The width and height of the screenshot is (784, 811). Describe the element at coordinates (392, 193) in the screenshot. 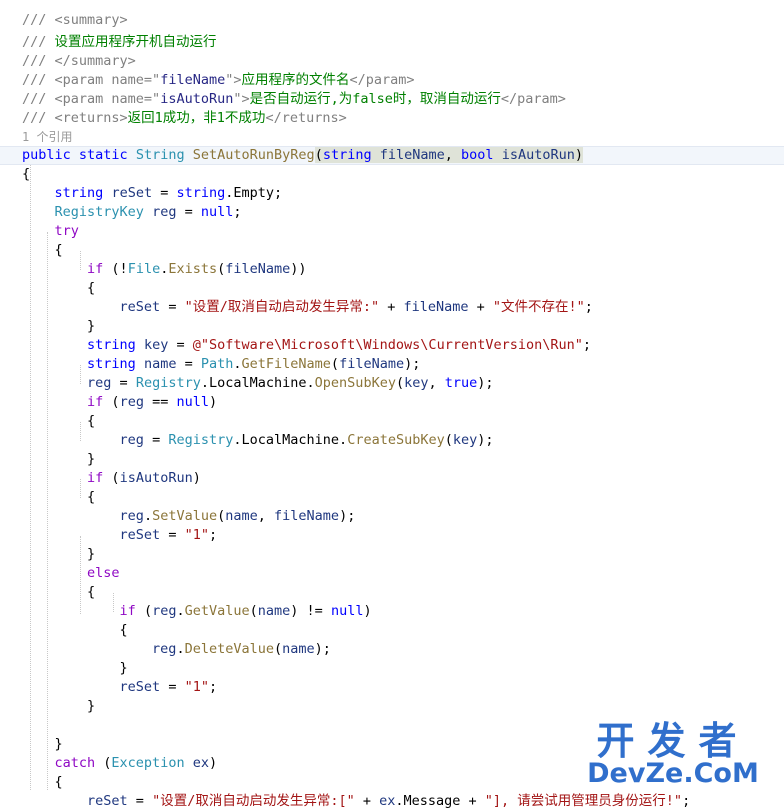

I see `code-line-decl-reset: string reSet = string.Empty;` at that location.